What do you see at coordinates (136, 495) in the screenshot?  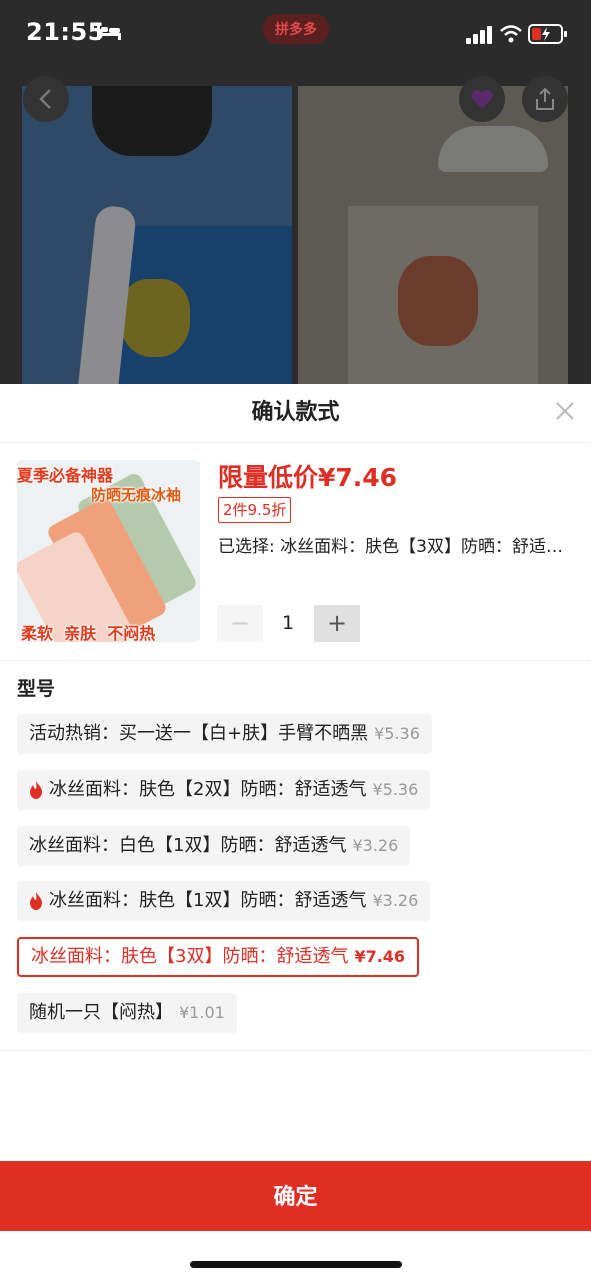 I see `thumb-caption-2: 防晒无痕冰袖` at bounding box center [136, 495].